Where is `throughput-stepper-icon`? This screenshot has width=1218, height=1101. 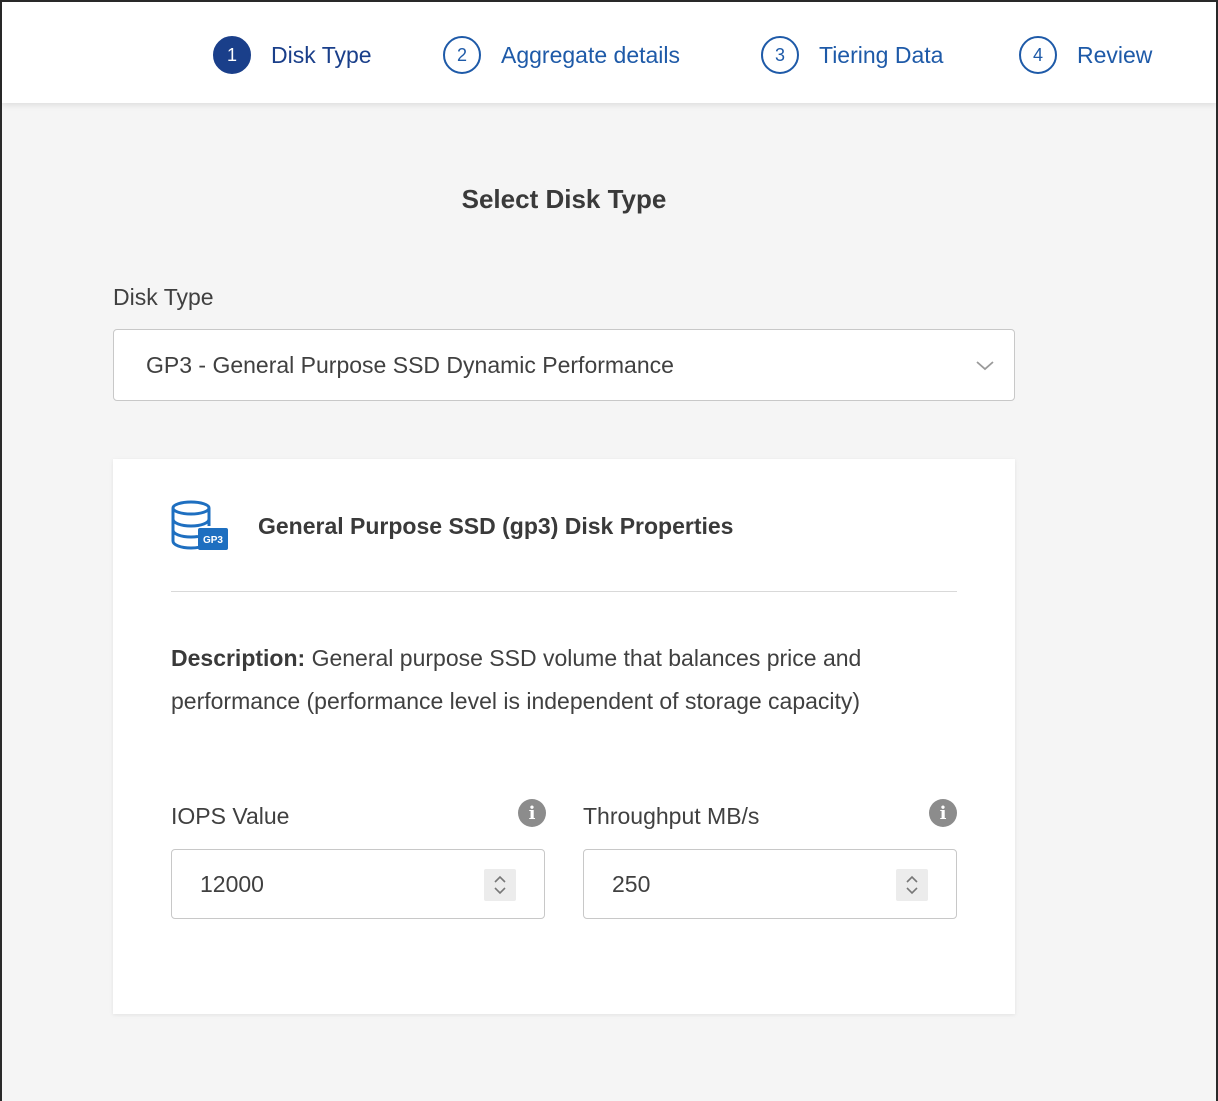 throughput-stepper-icon is located at coordinates (912, 885).